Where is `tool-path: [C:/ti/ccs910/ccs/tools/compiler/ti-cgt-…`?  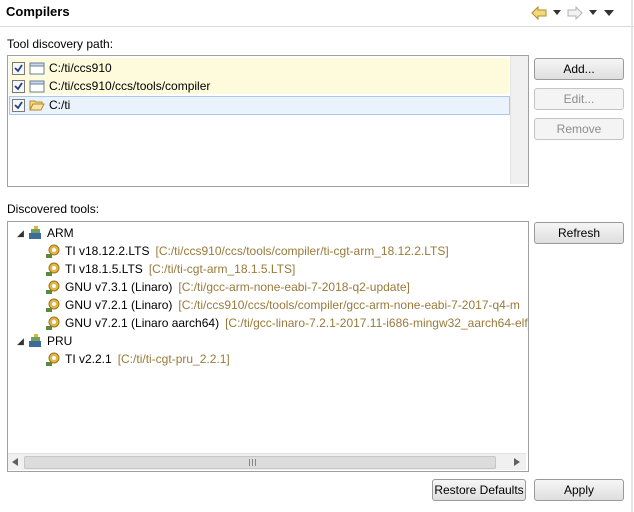 tool-path: [C:/ti/ccs910/ccs/tools/compiler/ti-cgt-… is located at coordinates (302, 251).